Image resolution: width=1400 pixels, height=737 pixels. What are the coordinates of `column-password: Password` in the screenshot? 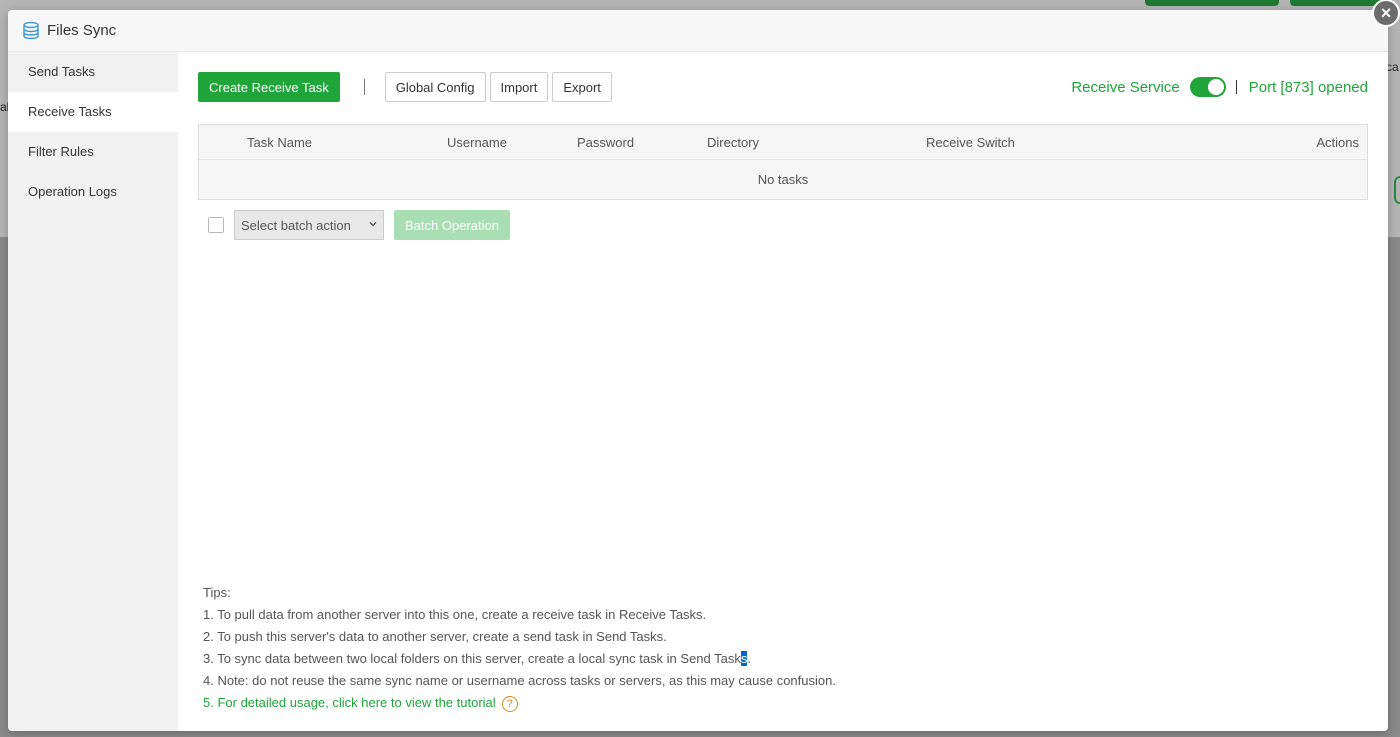 It's located at (605, 142).